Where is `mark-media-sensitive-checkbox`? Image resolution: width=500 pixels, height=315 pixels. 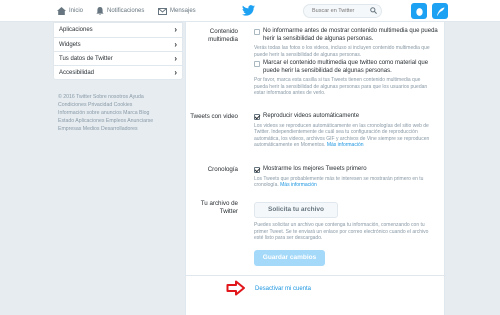 mark-media-sensitive-checkbox is located at coordinates (257, 64).